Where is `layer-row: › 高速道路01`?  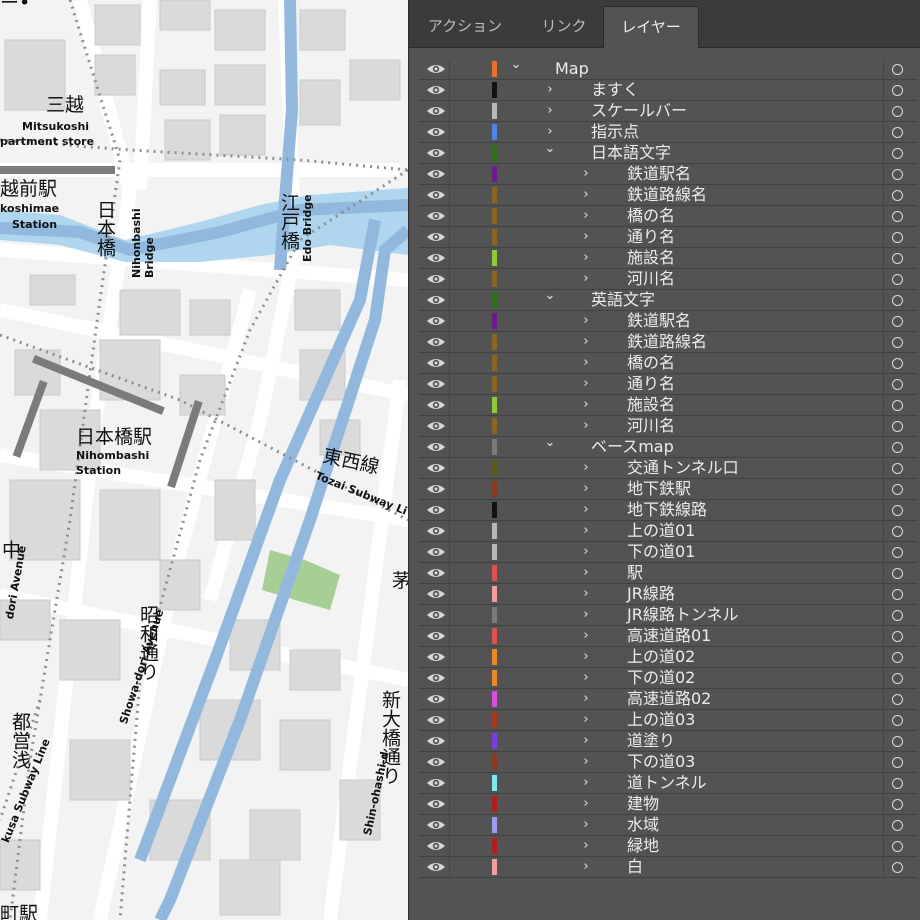
layer-row: › 高速道路01 is located at coordinates (668, 636).